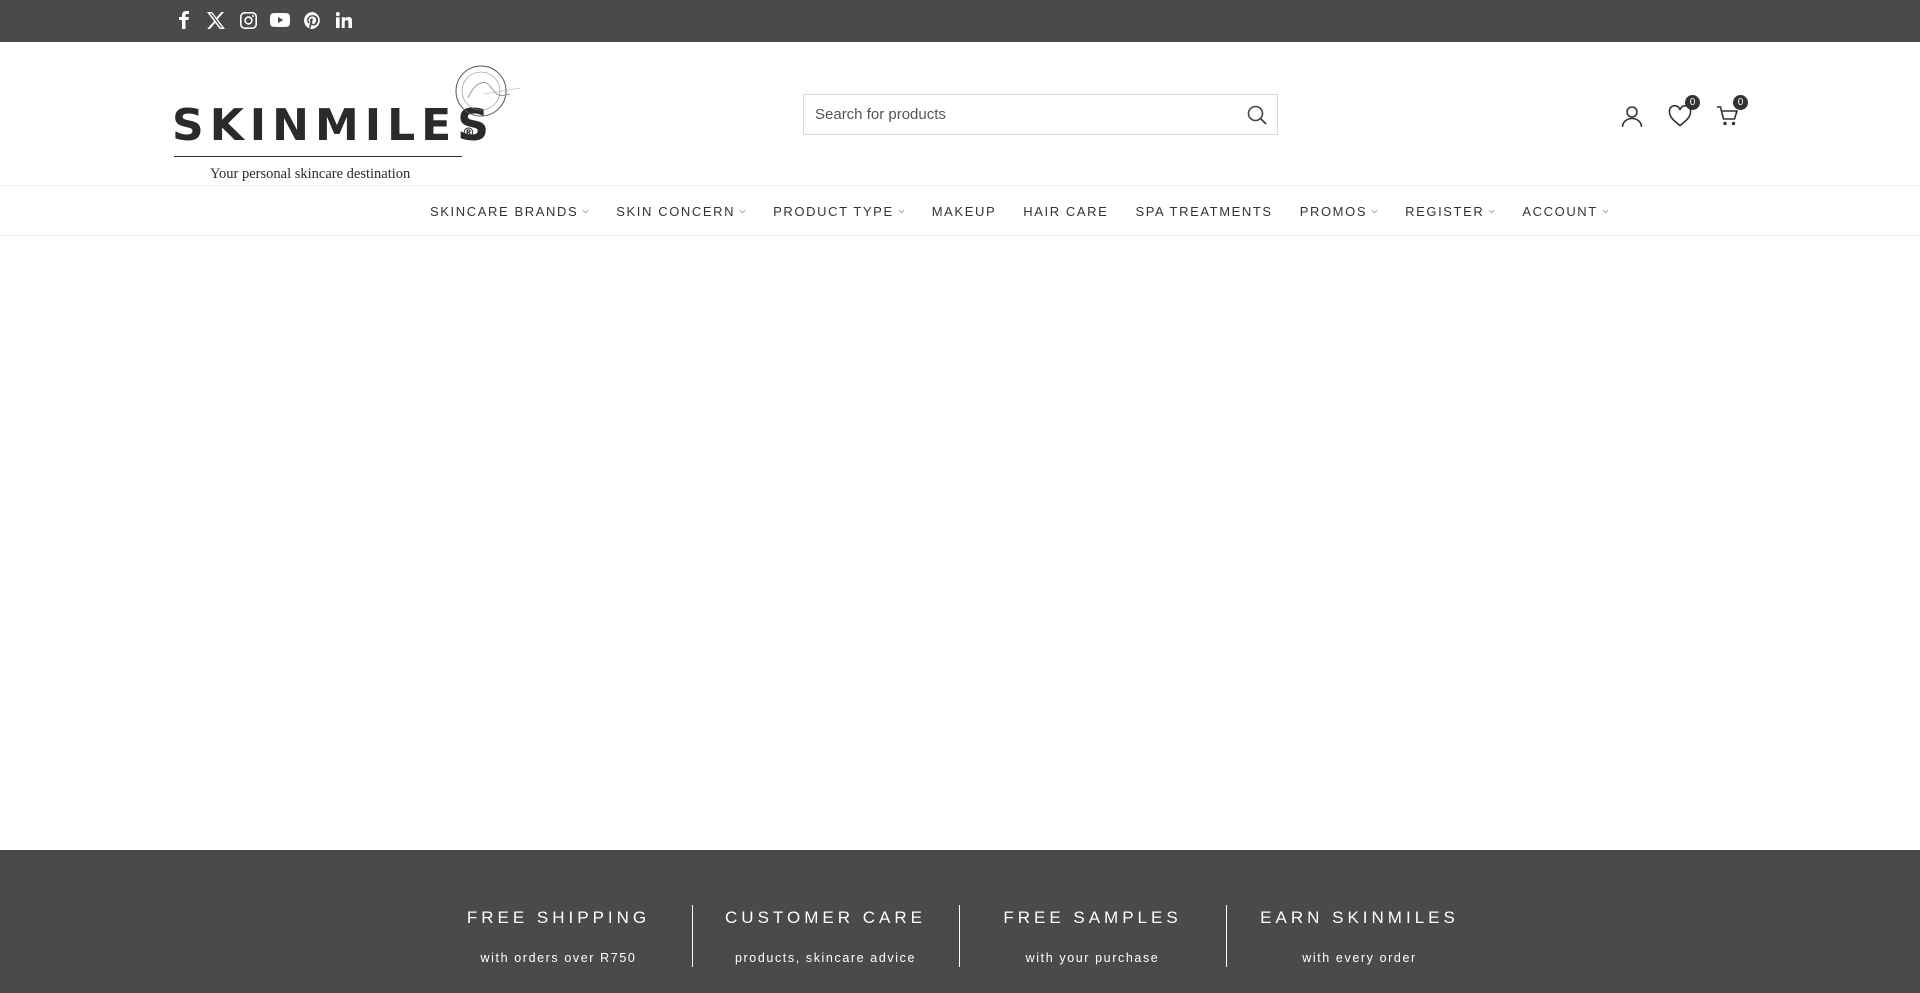 The width and height of the screenshot is (1920, 993). What do you see at coordinates (1019, 114) in the screenshot?
I see `search-input` at bounding box center [1019, 114].